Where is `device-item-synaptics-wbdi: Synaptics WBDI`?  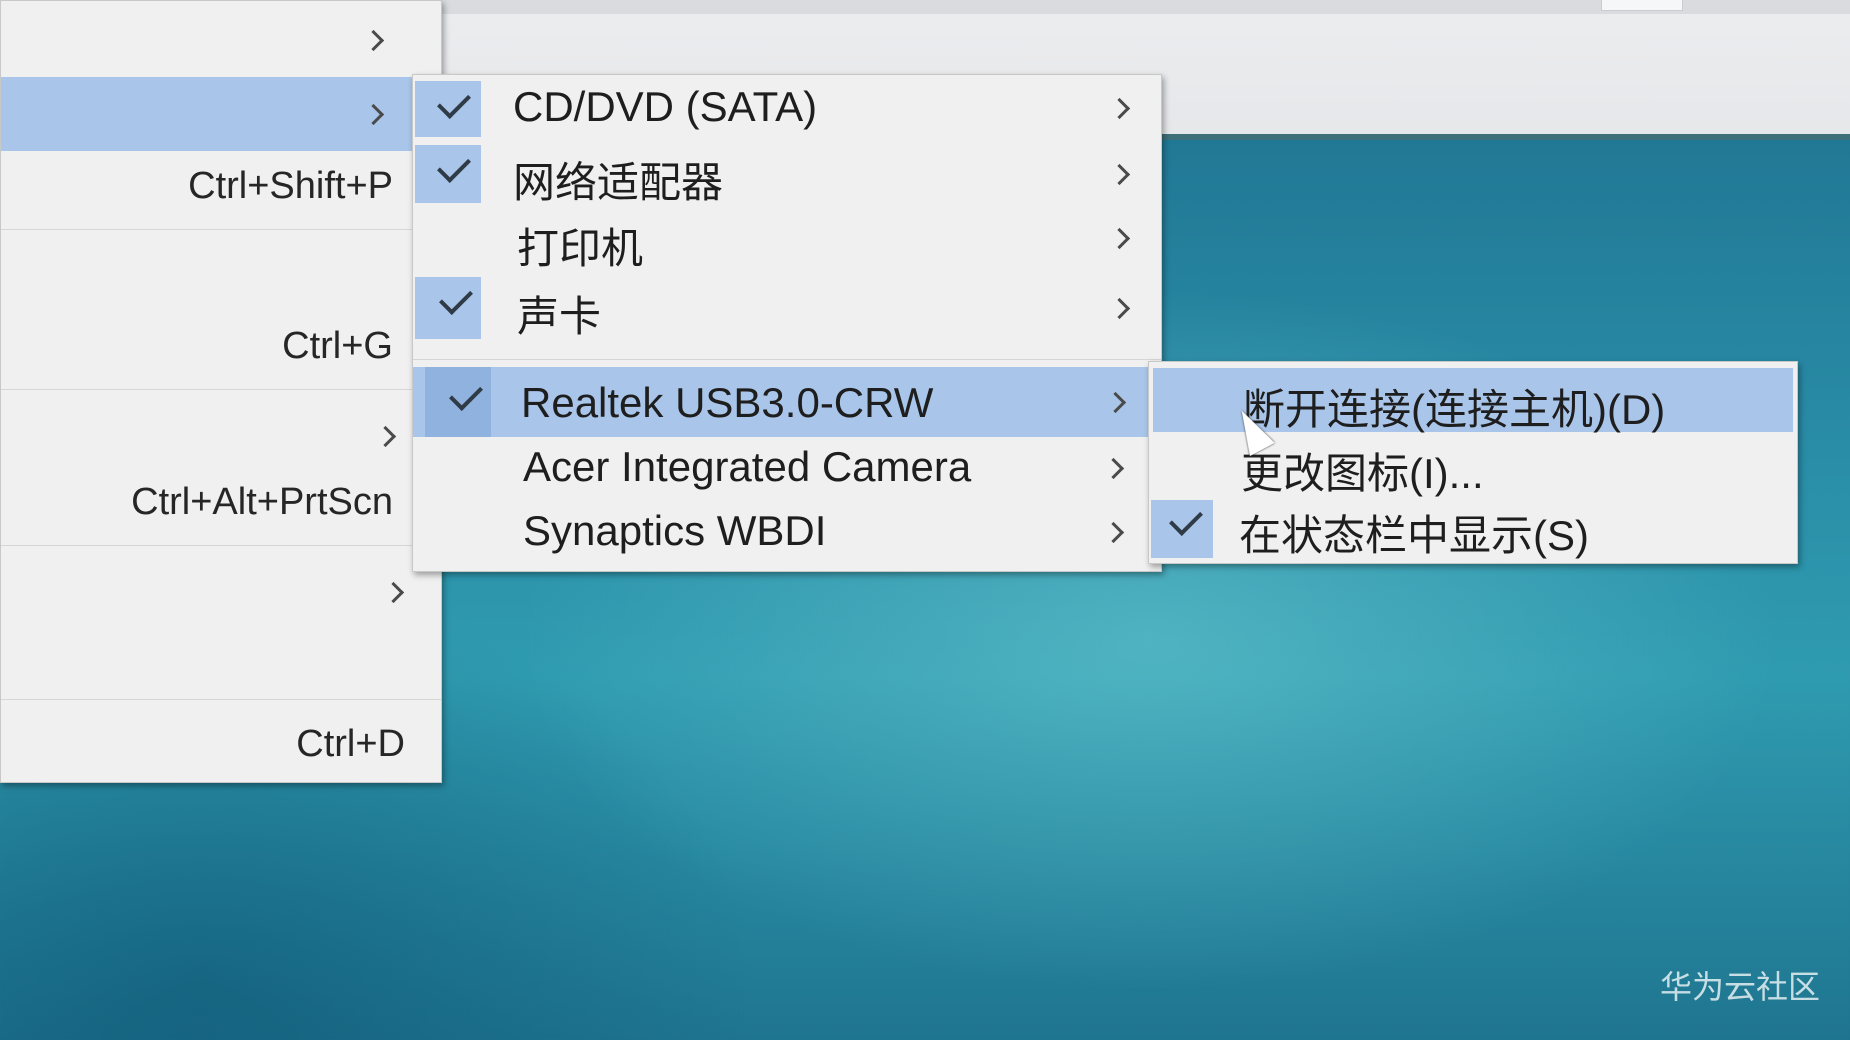
device-item-synaptics-wbdi: Synaptics WBDI is located at coordinates (787, 536).